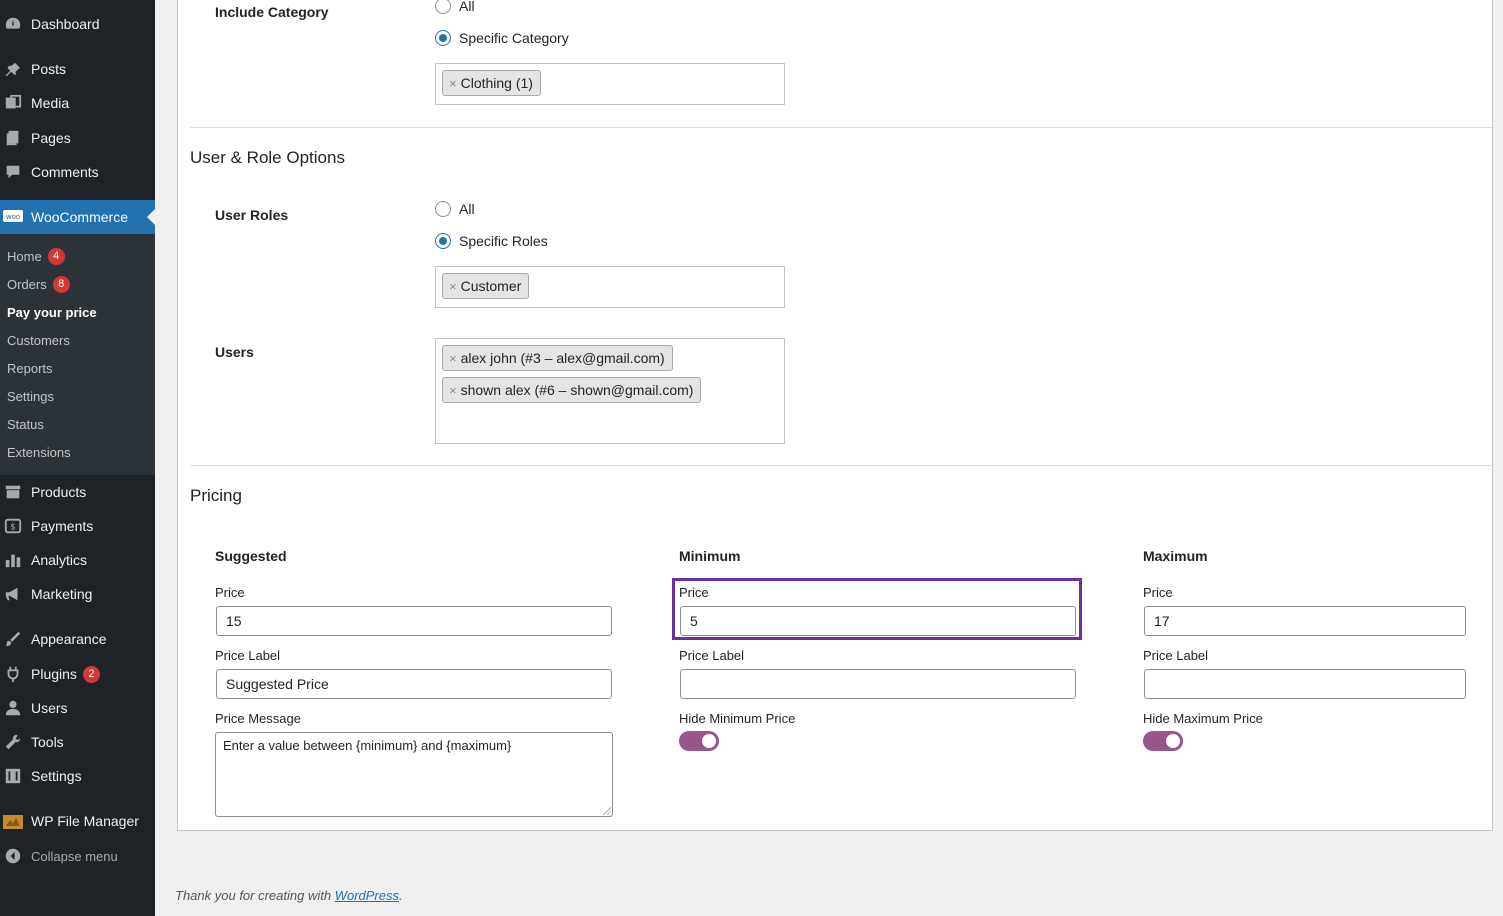 The width and height of the screenshot is (1503, 916). Describe the element at coordinates (49, 708) in the screenshot. I see `menu-label: Users` at that location.